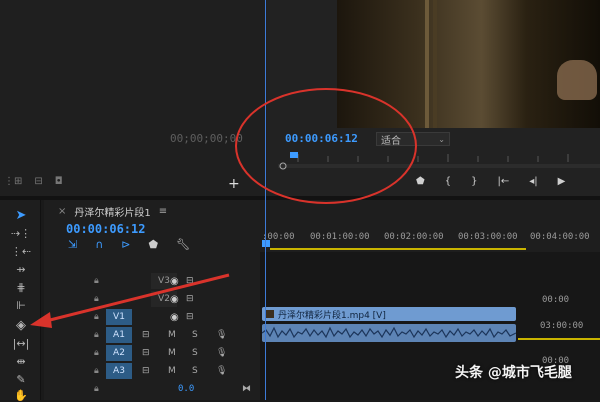 The width and height of the screenshot is (600, 402). Describe the element at coordinates (560, 237) in the screenshot. I see `ruler-label: 00:04:00:00` at that location.